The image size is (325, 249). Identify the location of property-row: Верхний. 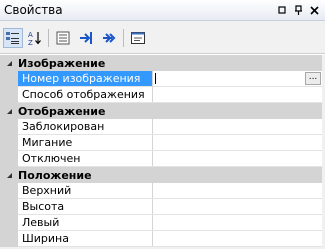
(161, 191).